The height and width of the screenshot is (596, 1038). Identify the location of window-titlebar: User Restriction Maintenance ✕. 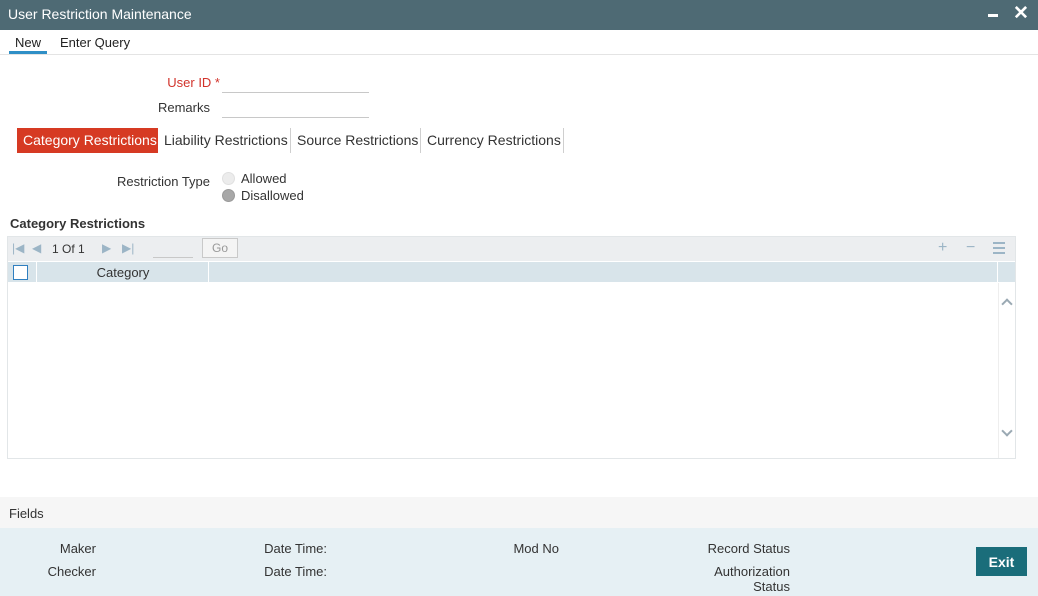
(519, 15).